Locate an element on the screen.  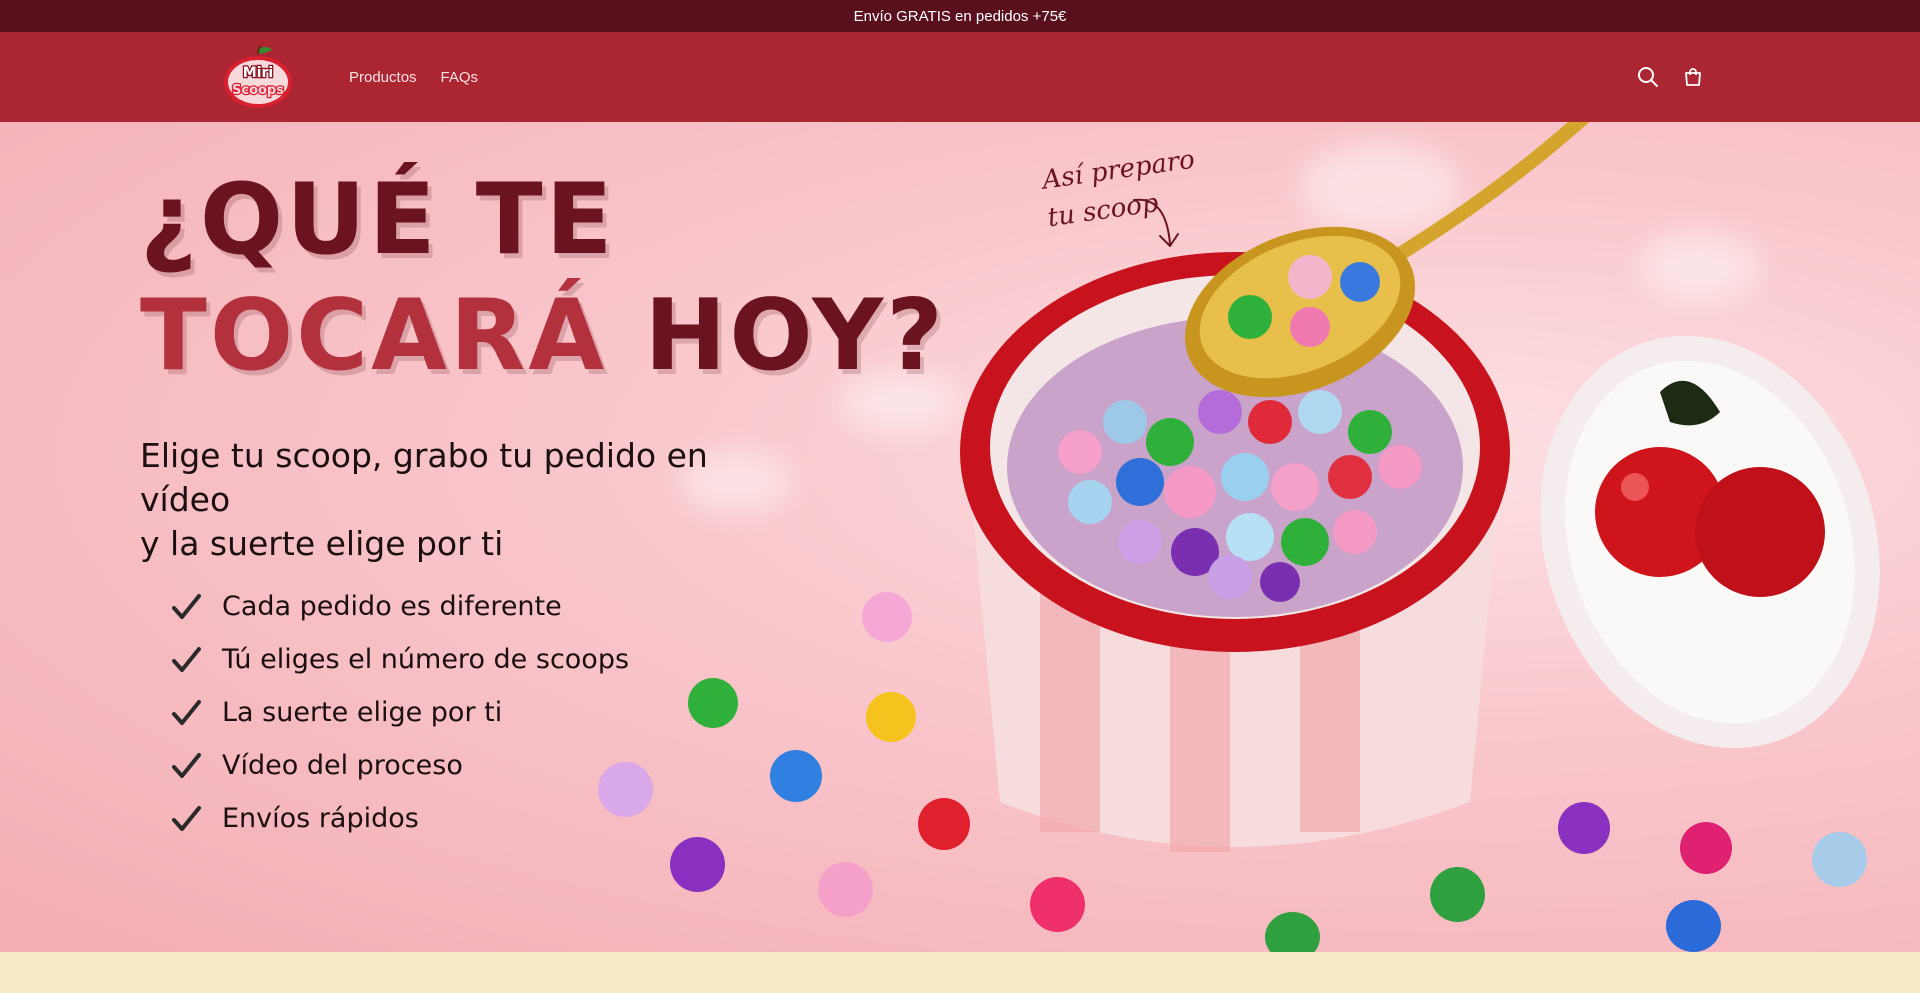
search-icon is located at coordinates (1648, 77).